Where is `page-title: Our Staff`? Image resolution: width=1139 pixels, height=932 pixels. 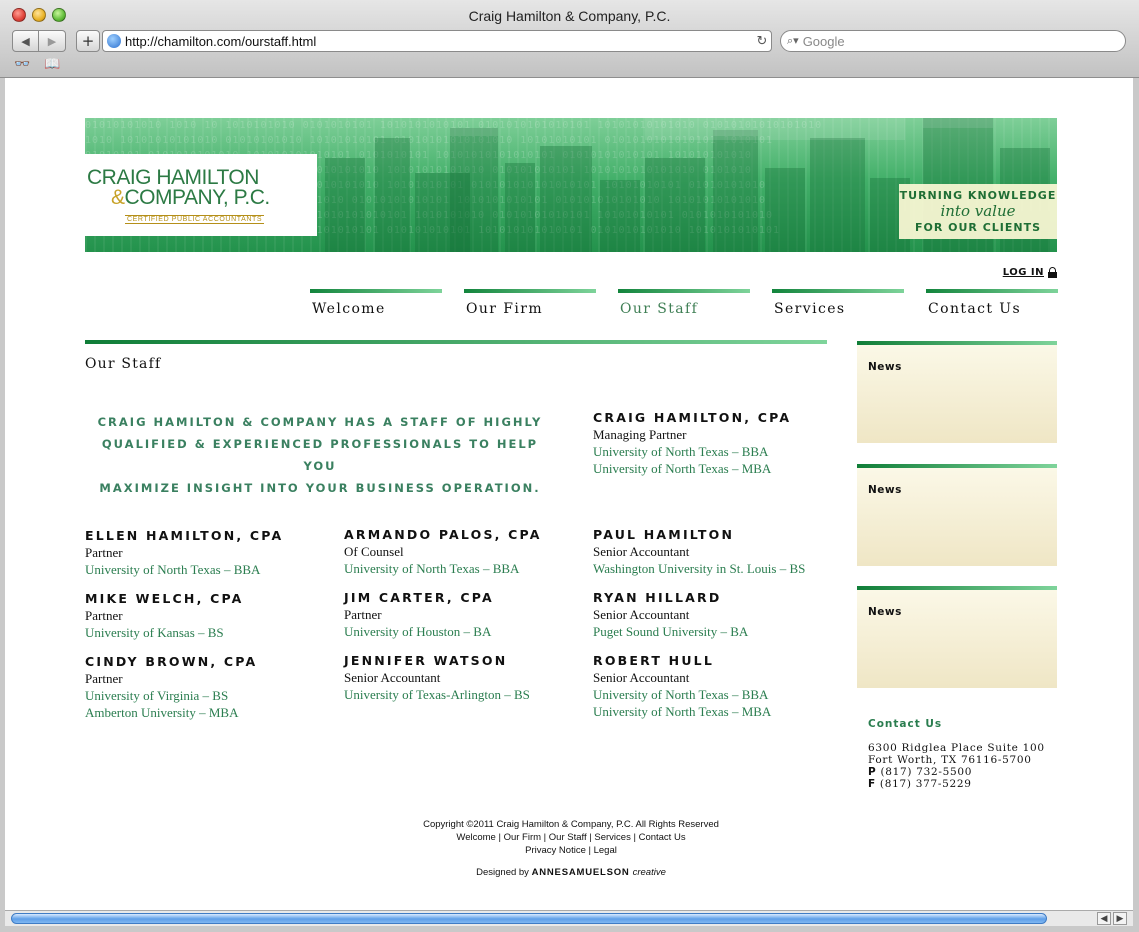
page-title: Our Staff is located at coordinates (123, 364).